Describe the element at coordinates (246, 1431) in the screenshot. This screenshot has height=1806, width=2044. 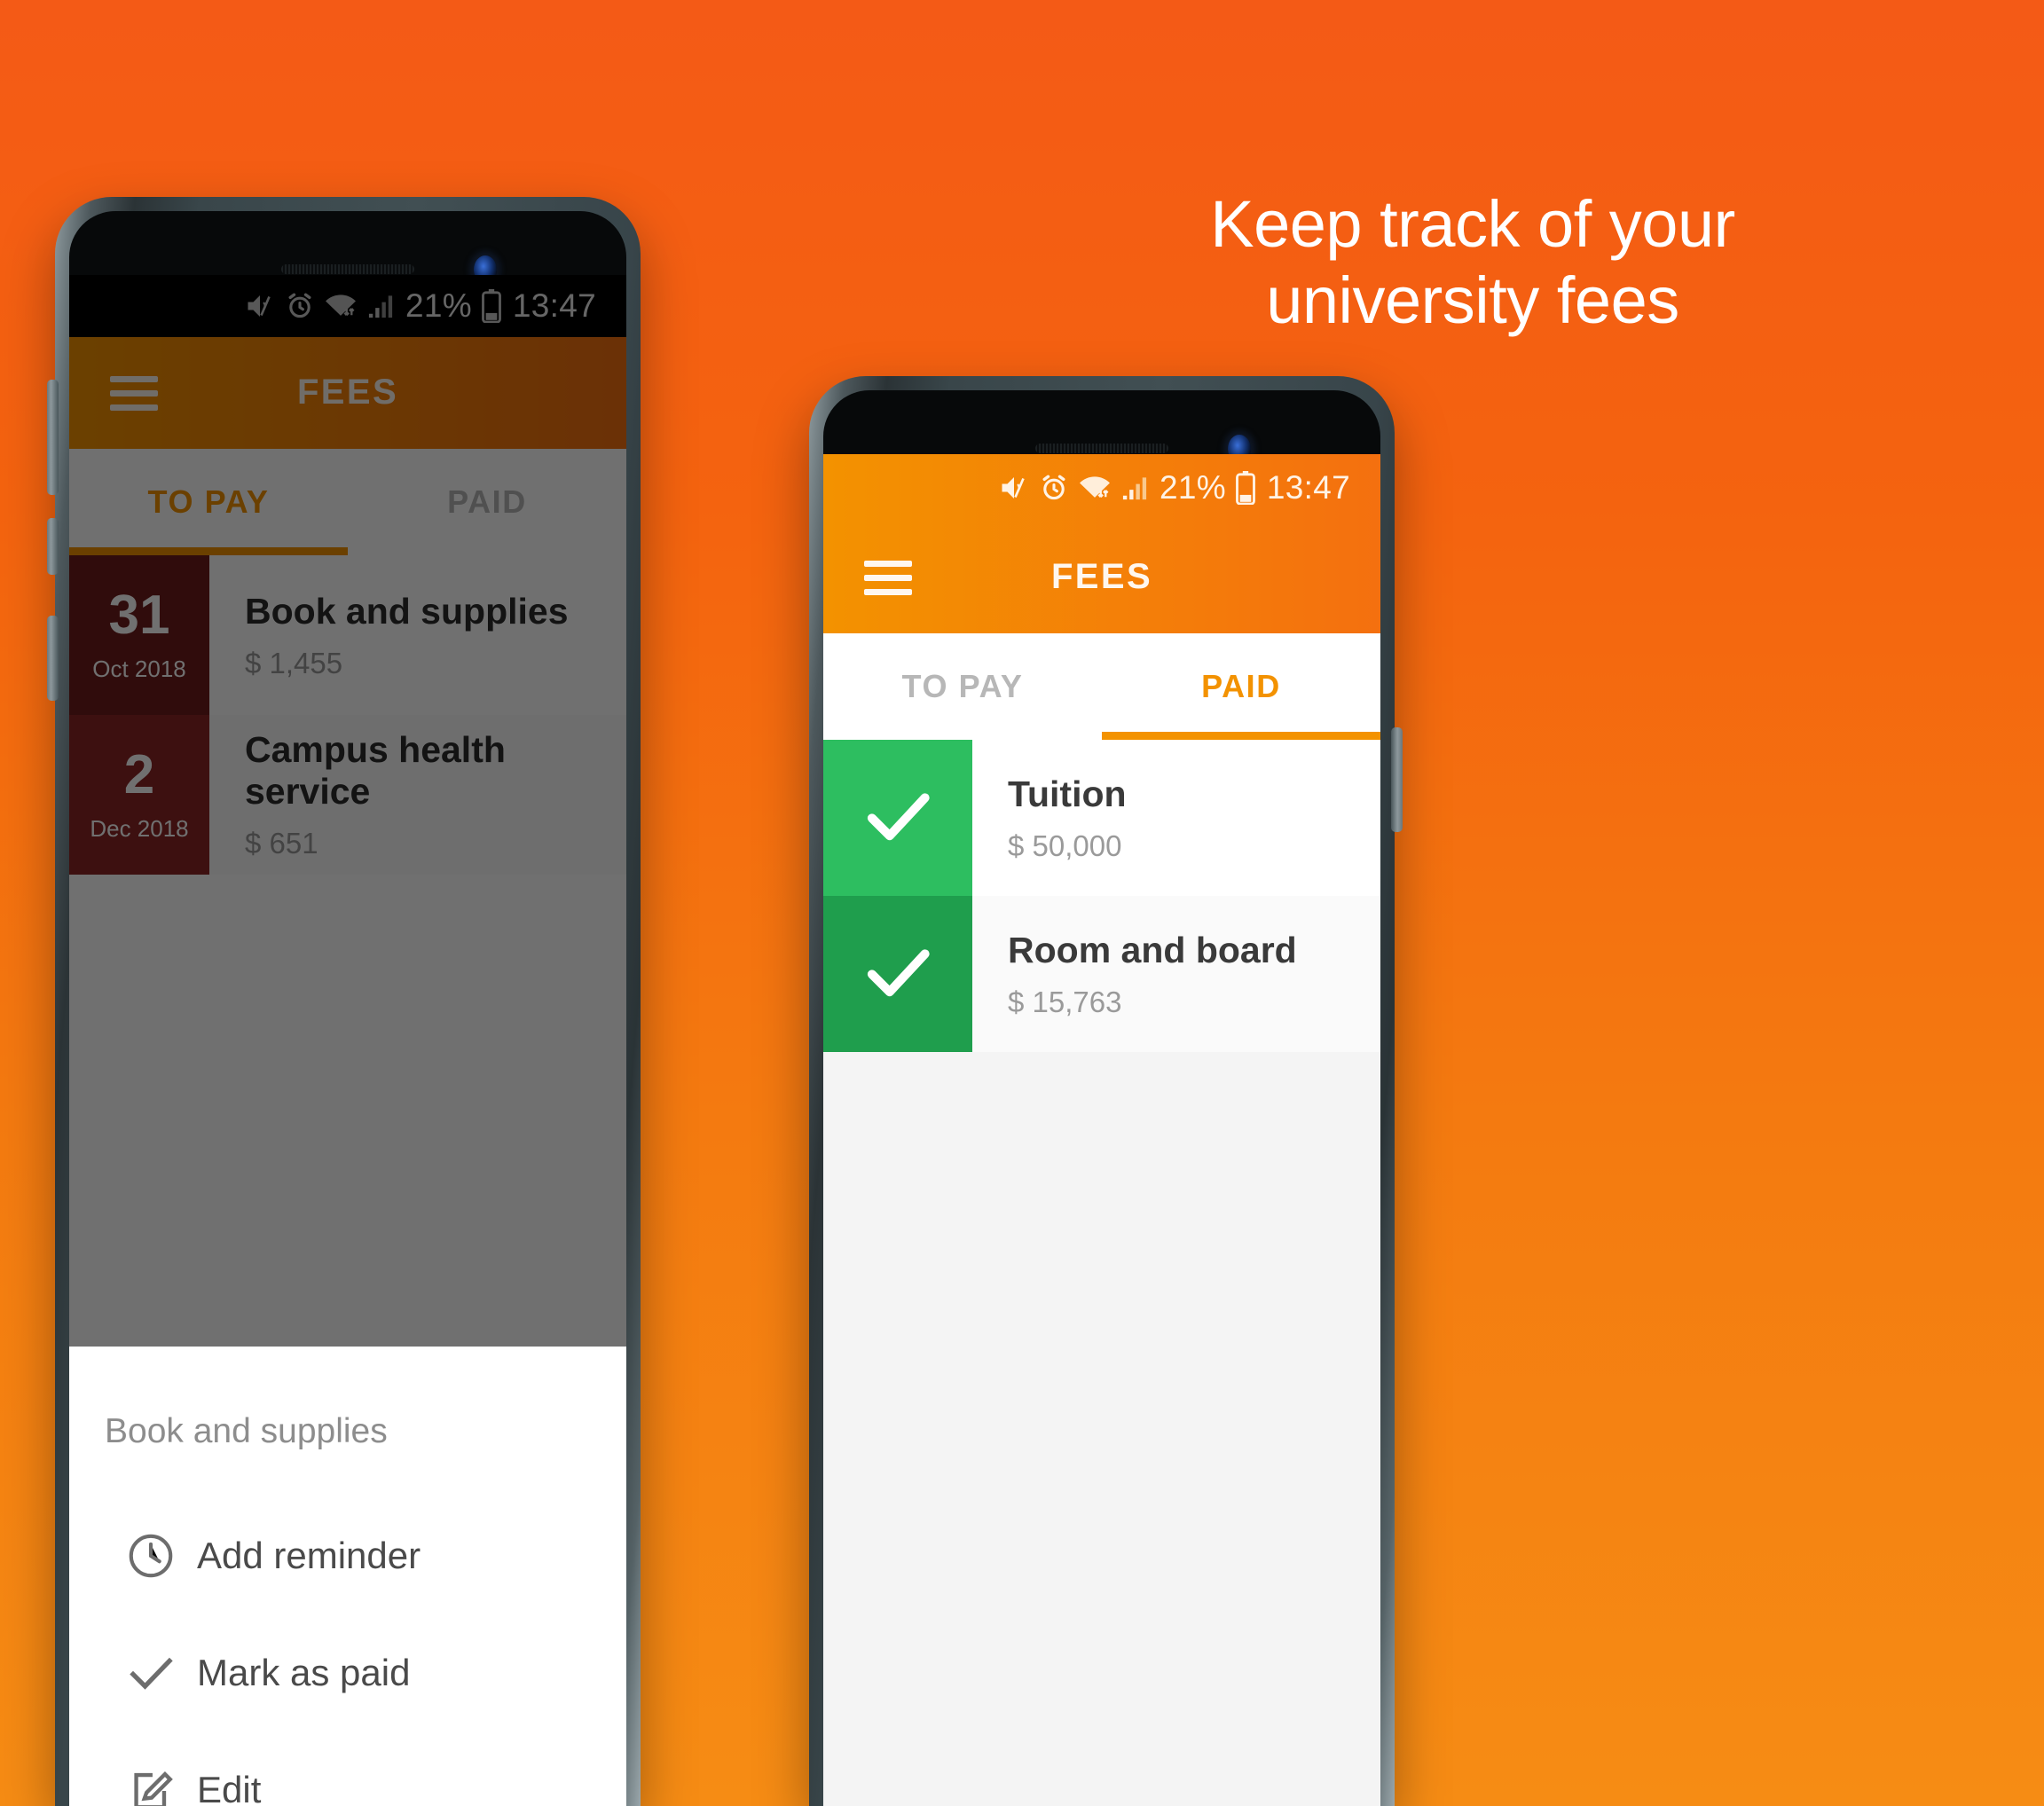
I see `sheet-title: Book and supplies` at that location.